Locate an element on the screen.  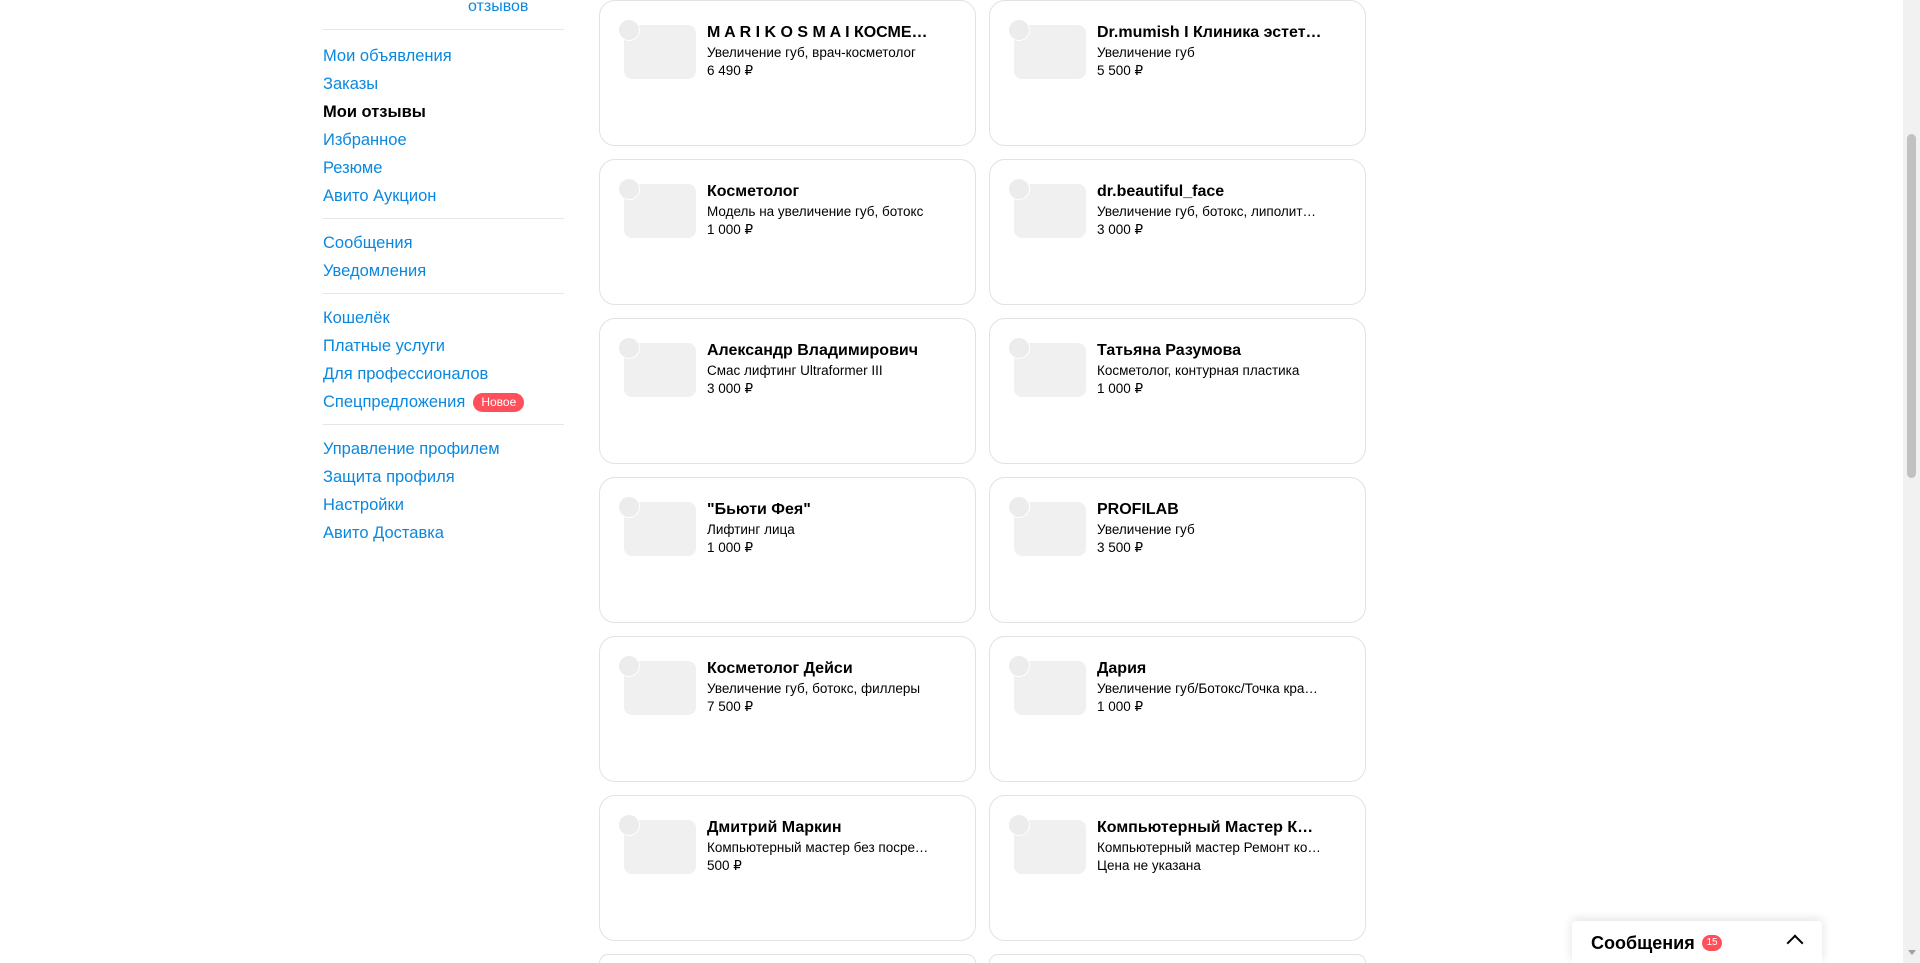
card-title: PROFILAB is located at coordinates (1138, 509).